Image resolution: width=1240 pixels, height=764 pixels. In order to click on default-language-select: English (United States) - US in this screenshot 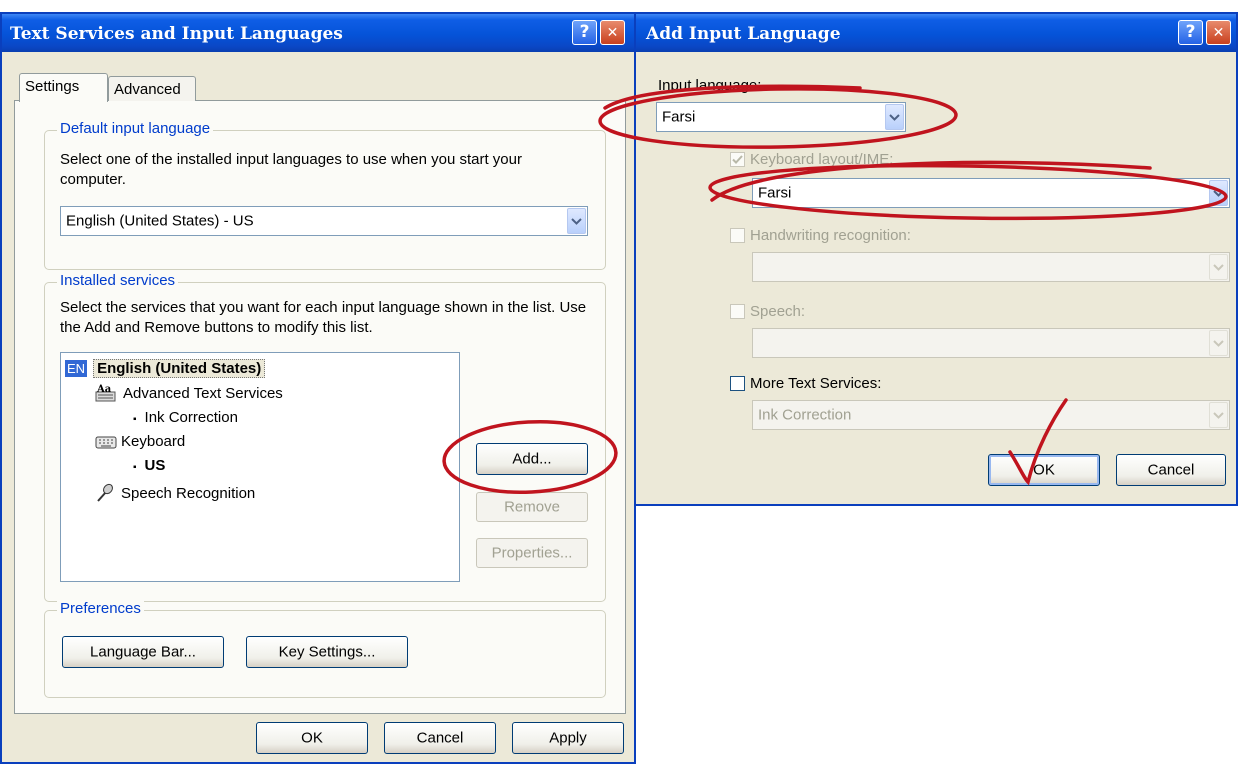, I will do `click(324, 221)`.